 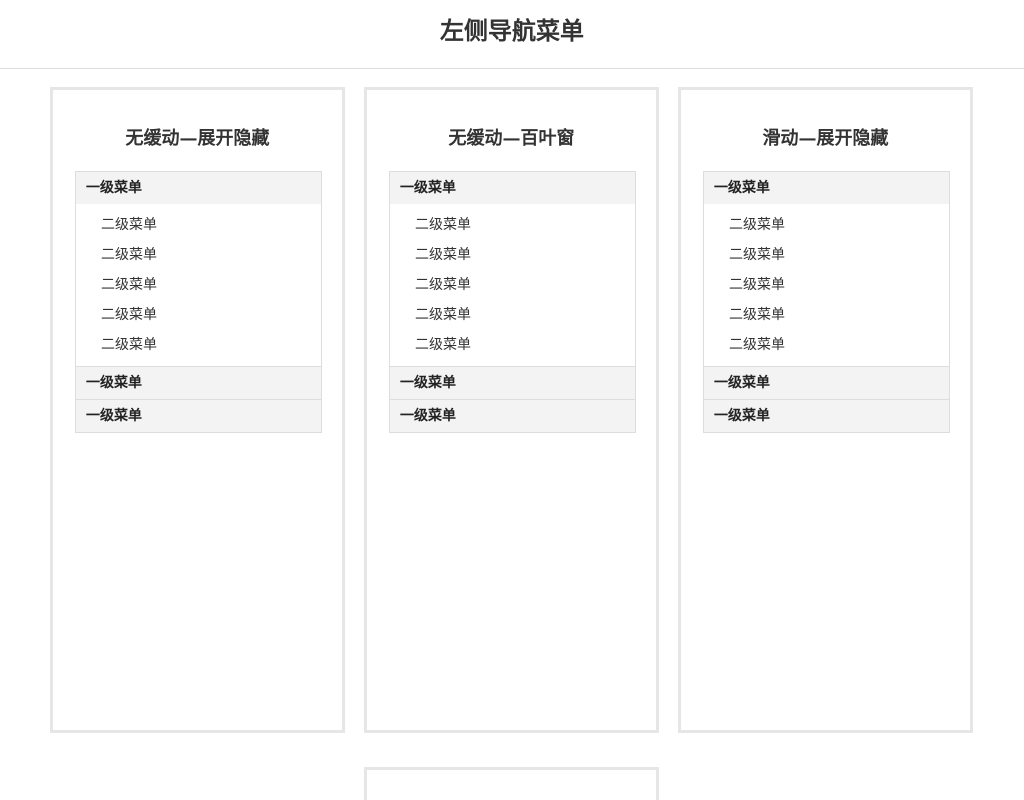 What do you see at coordinates (197, 138) in the screenshot?
I see `panel-title: 无缓动—展开隐藏` at bounding box center [197, 138].